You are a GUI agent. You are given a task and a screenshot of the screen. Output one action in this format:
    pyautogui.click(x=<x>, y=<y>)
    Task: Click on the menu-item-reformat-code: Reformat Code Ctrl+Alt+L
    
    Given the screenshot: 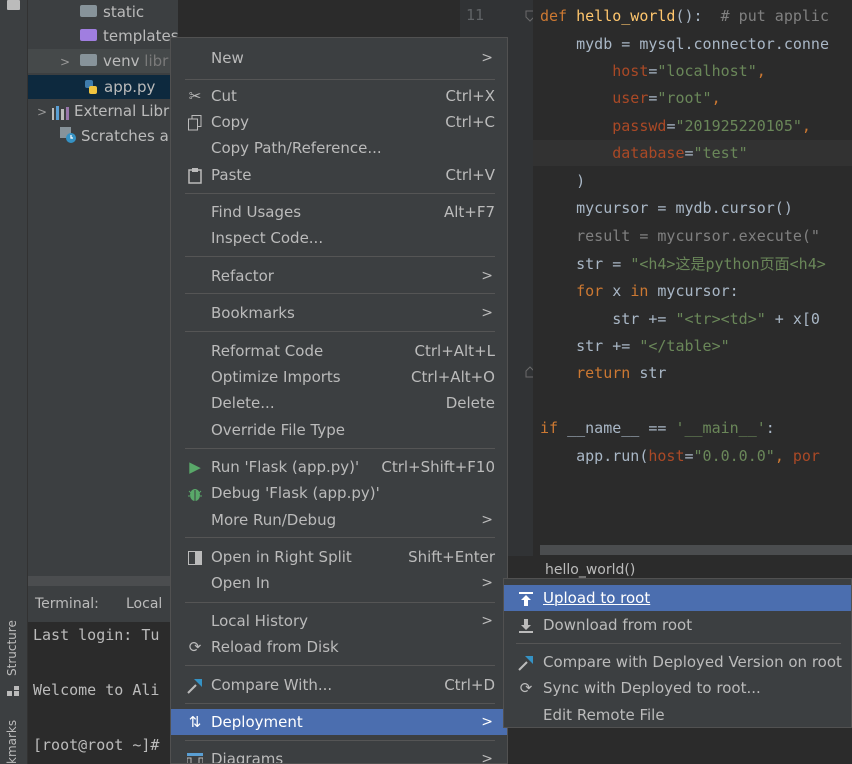 What is the action you would take?
    pyautogui.click(x=339, y=351)
    